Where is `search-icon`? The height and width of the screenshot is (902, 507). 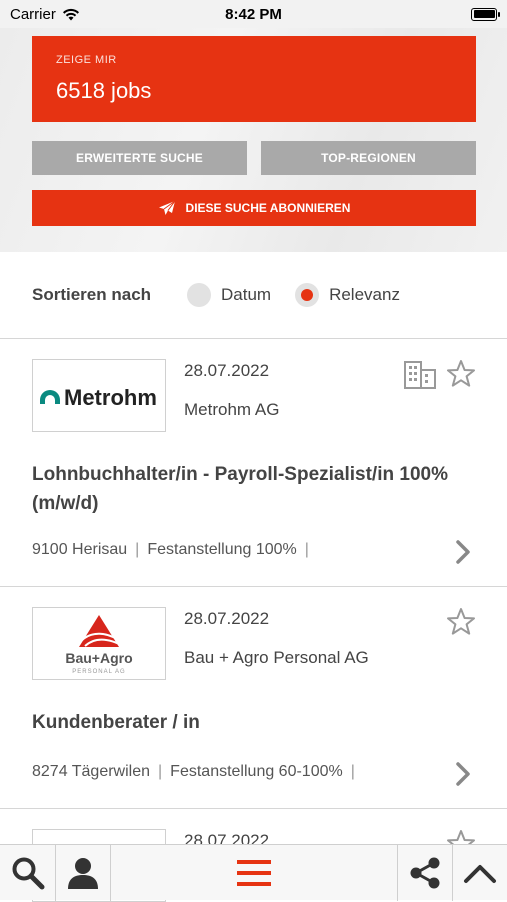
search-icon is located at coordinates (28, 873).